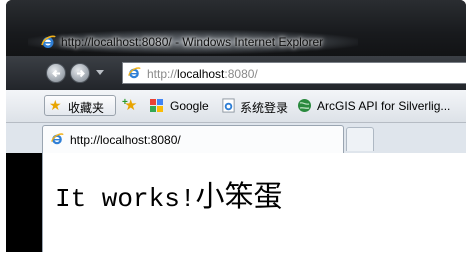 This screenshot has width=466, height=256. I want to click on page-heading: It works!小笨蛋, so click(168, 194).